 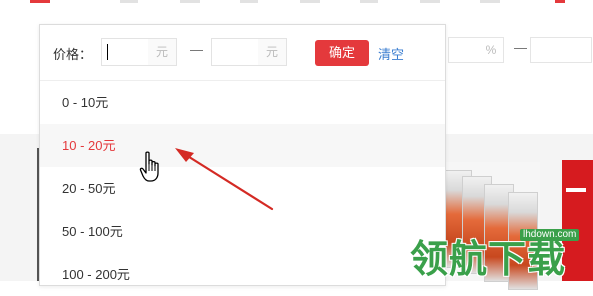 What do you see at coordinates (242, 231) in the screenshot?
I see `price-range-item: 50 - 100元` at bounding box center [242, 231].